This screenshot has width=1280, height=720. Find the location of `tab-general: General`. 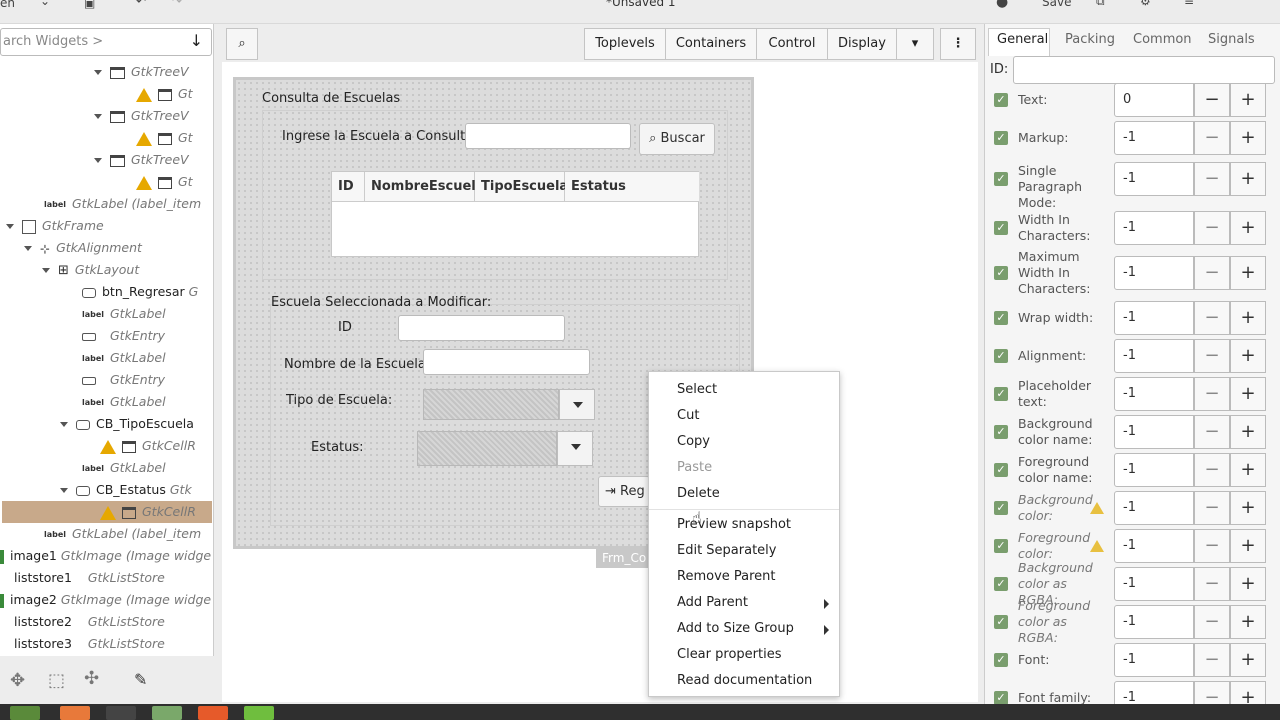

tab-general: General is located at coordinates (1022, 44).